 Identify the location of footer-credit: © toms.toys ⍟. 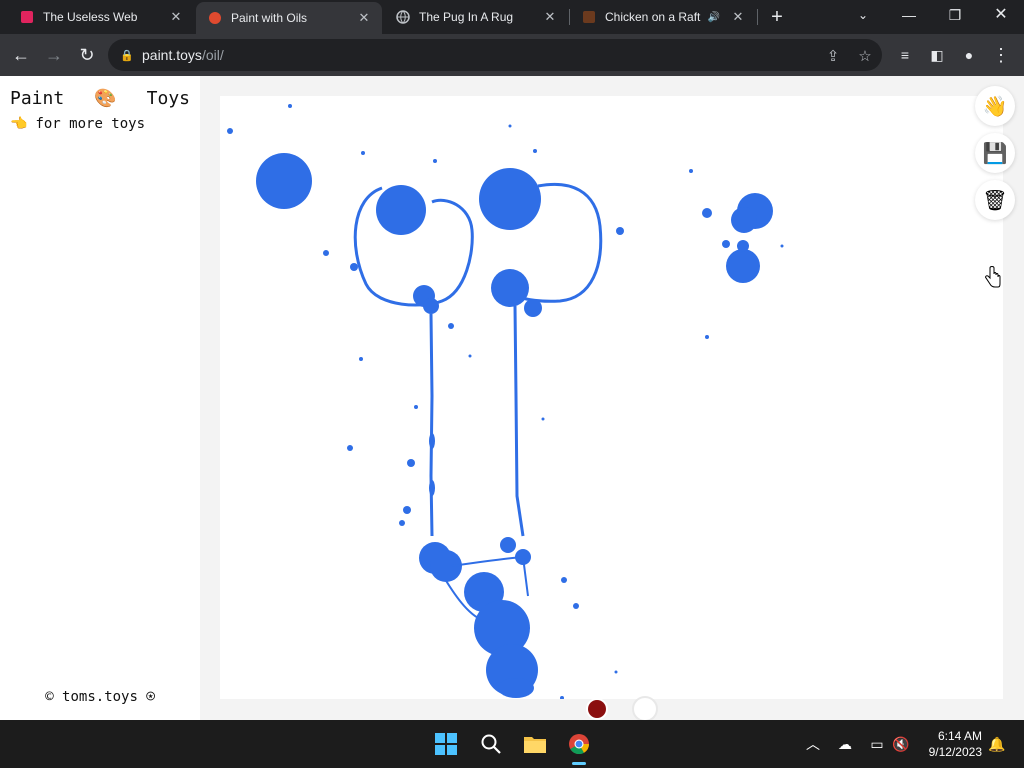
(100, 697).